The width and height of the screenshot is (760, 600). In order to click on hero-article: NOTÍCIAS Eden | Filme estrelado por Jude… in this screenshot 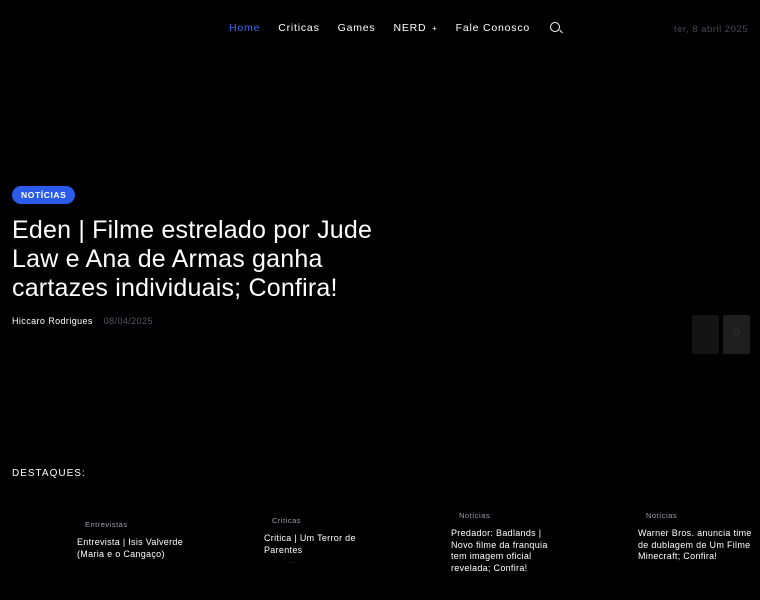, I will do `click(202, 255)`.